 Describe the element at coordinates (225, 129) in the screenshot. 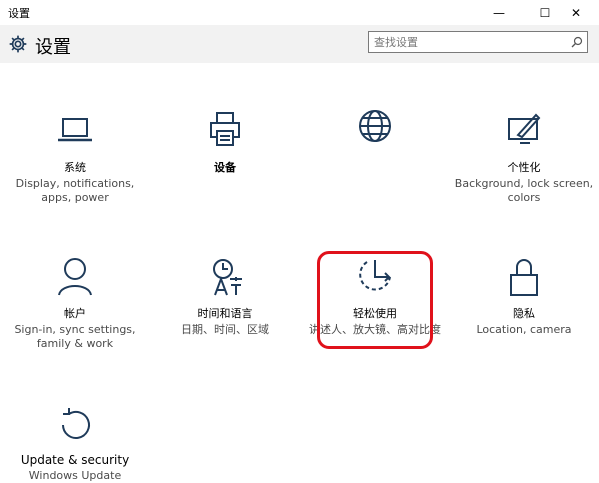

I see `printer-icon` at that location.